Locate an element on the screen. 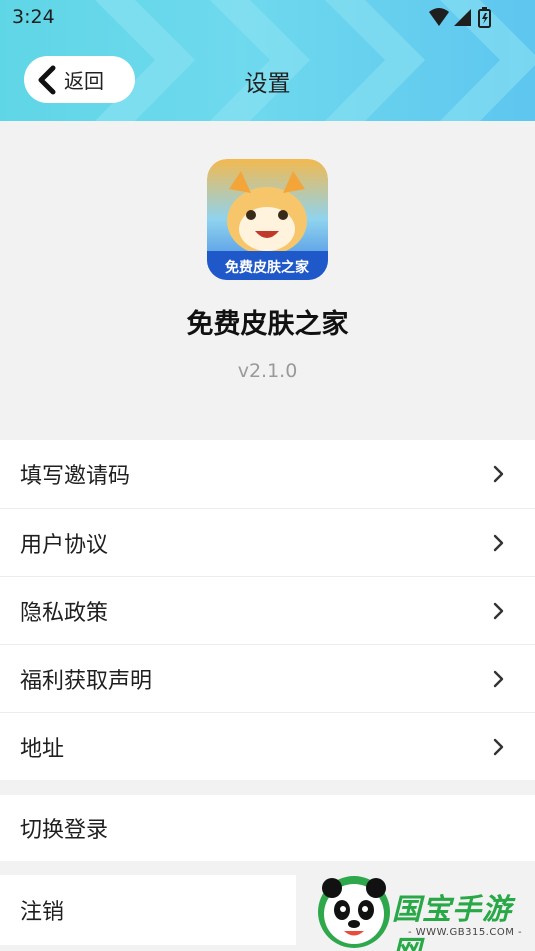 Image resolution: width=535 pixels, height=951 pixels. watermark-url: - WWW.GB315.COM - is located at coordinates (465, 932).